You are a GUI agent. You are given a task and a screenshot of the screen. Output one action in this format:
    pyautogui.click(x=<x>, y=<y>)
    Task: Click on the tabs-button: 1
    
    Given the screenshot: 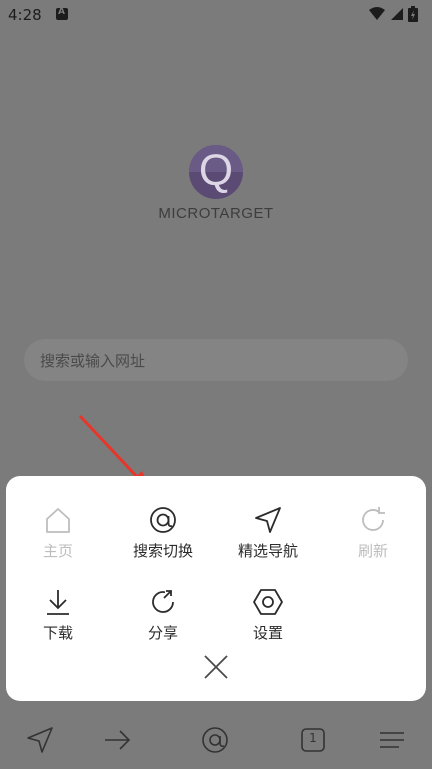 What is the action you would take?
    pyautogui.click(x=313, y=740)
    